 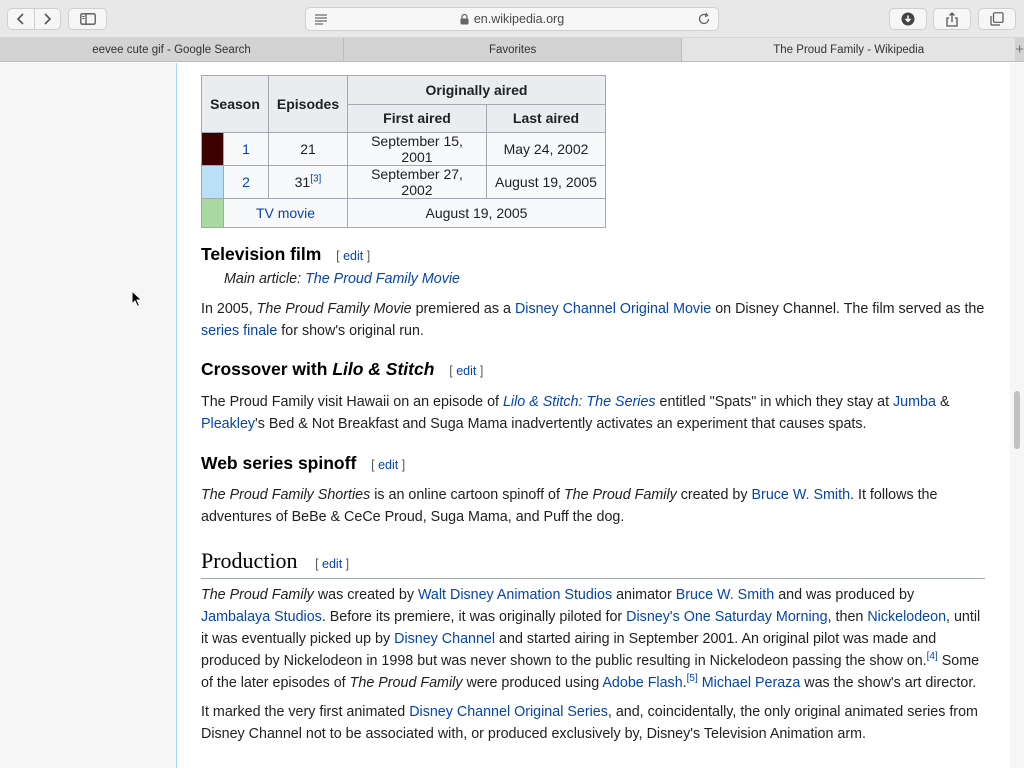 I want to click on link: series finale, so click(x=239, y=331).